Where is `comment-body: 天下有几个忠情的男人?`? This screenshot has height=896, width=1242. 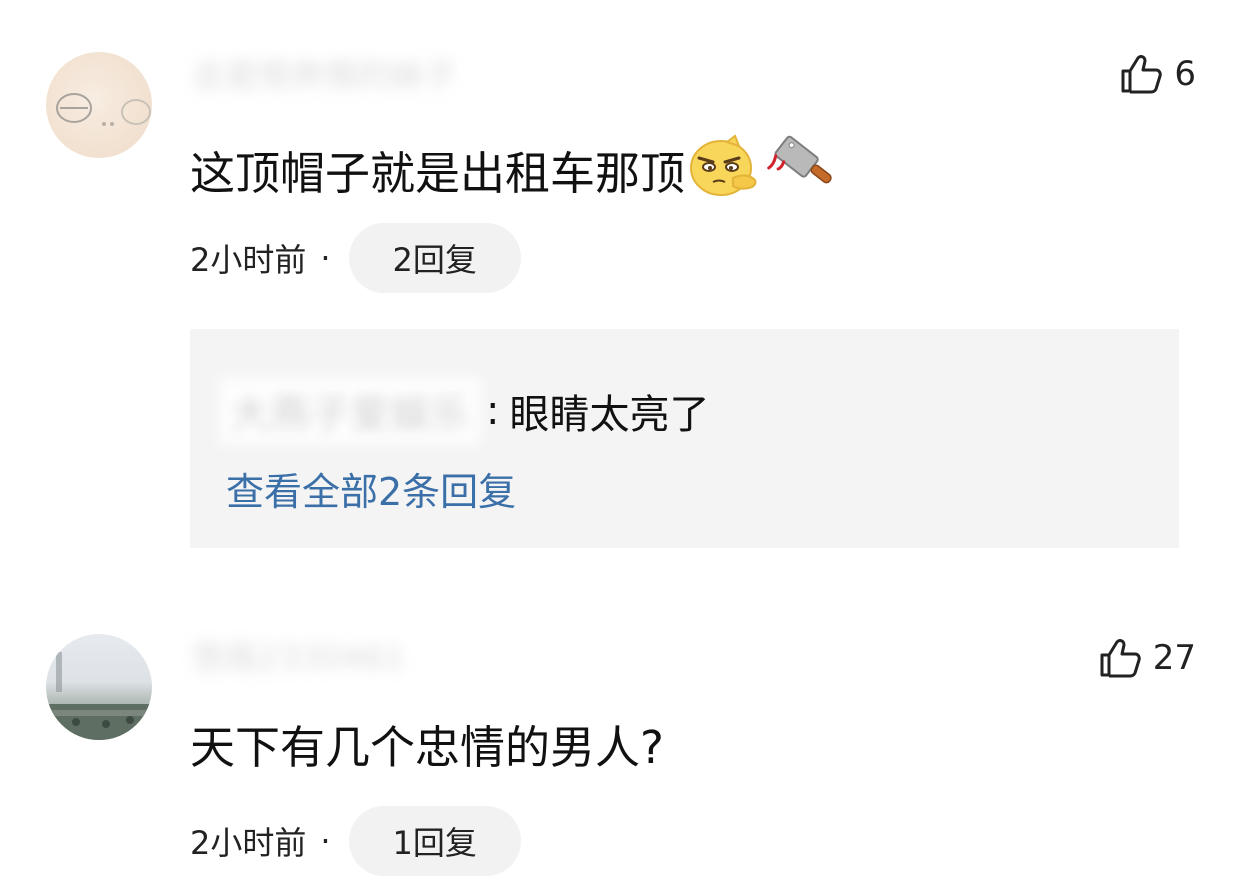
comment-body: 天下有几个忠情的男人? is located at coordinates (427, 747).